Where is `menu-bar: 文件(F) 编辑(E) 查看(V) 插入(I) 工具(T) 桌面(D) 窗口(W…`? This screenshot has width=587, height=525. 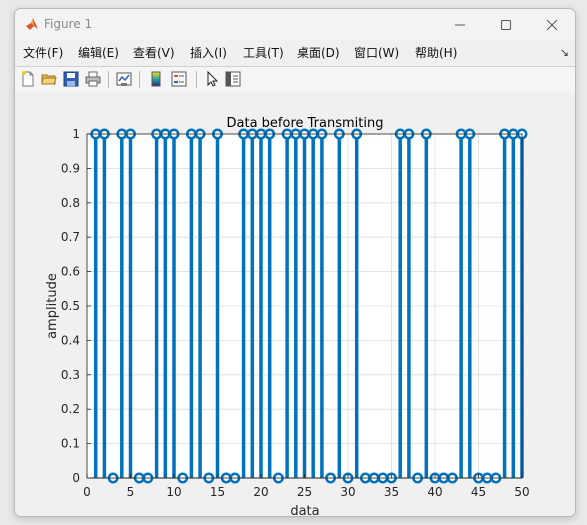
menu-bar: 文件(F) 编辑(E) 查看(V) 插入(I) 工具(T) 桌面(D) 窗口(W… is located at coordinates (295, 52).